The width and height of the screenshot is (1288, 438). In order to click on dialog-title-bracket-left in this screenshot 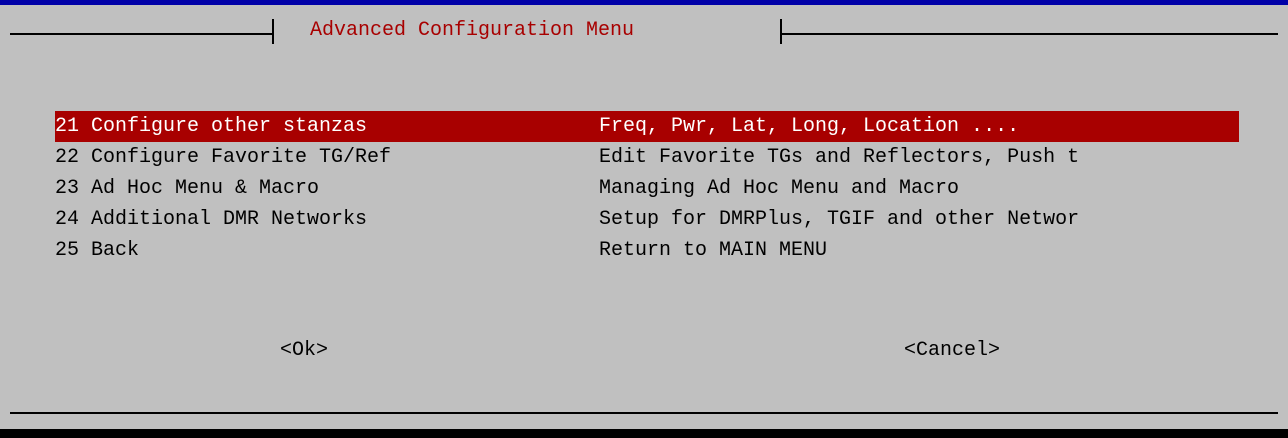, I will do `click(273, 31)`.